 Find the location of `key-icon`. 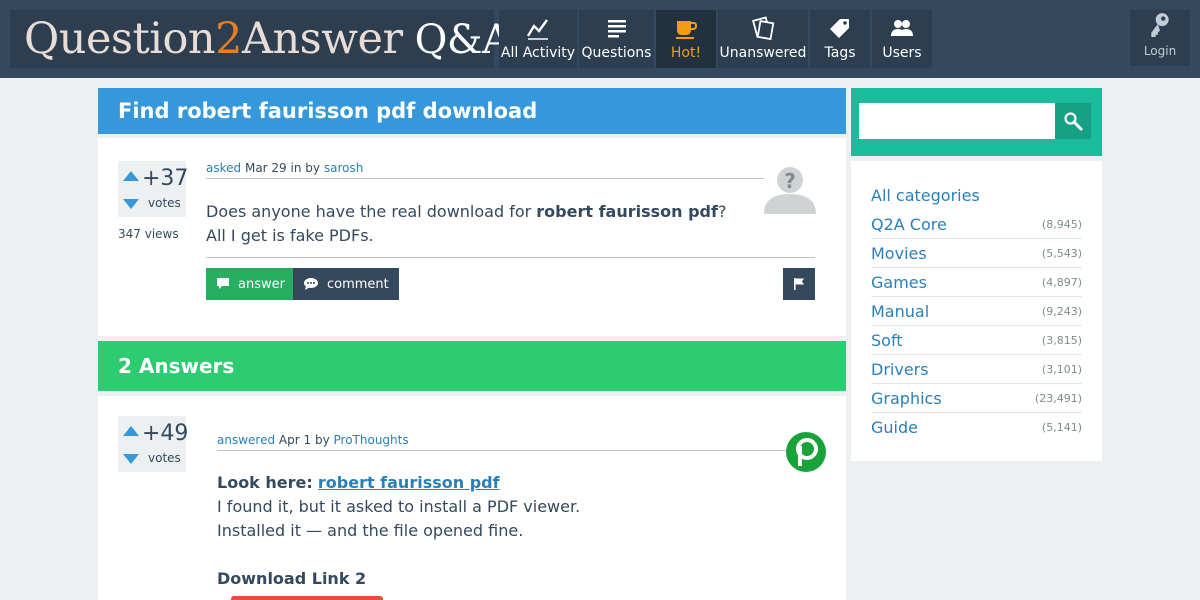

key-icon is located at coordinates (1160, 25).